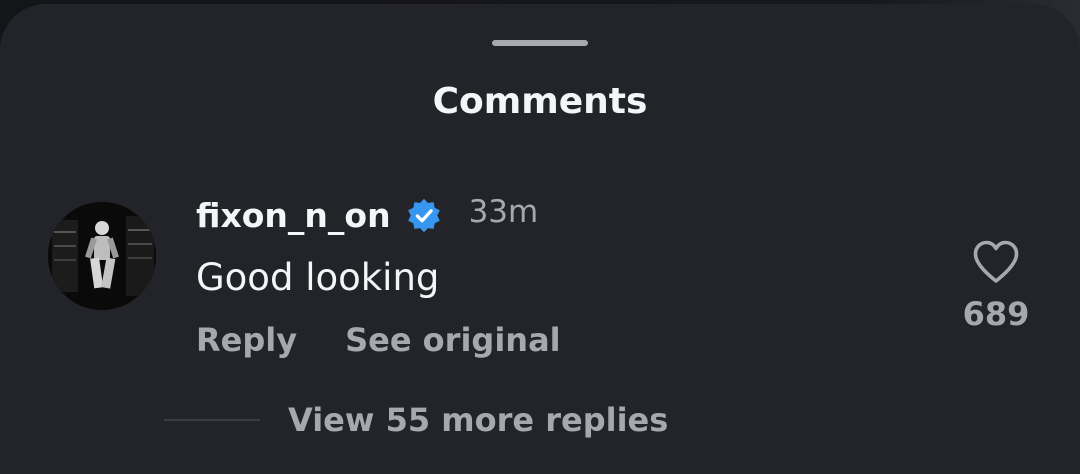  I want to click on reply-button: Reply, so click(246, 340).